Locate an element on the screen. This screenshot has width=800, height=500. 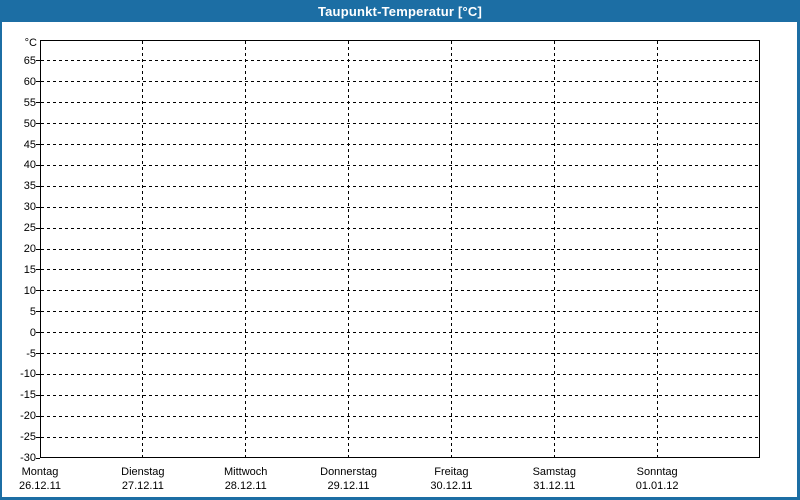
x-axis-day-label: Mittwoch is located at coordinates (246, 472).